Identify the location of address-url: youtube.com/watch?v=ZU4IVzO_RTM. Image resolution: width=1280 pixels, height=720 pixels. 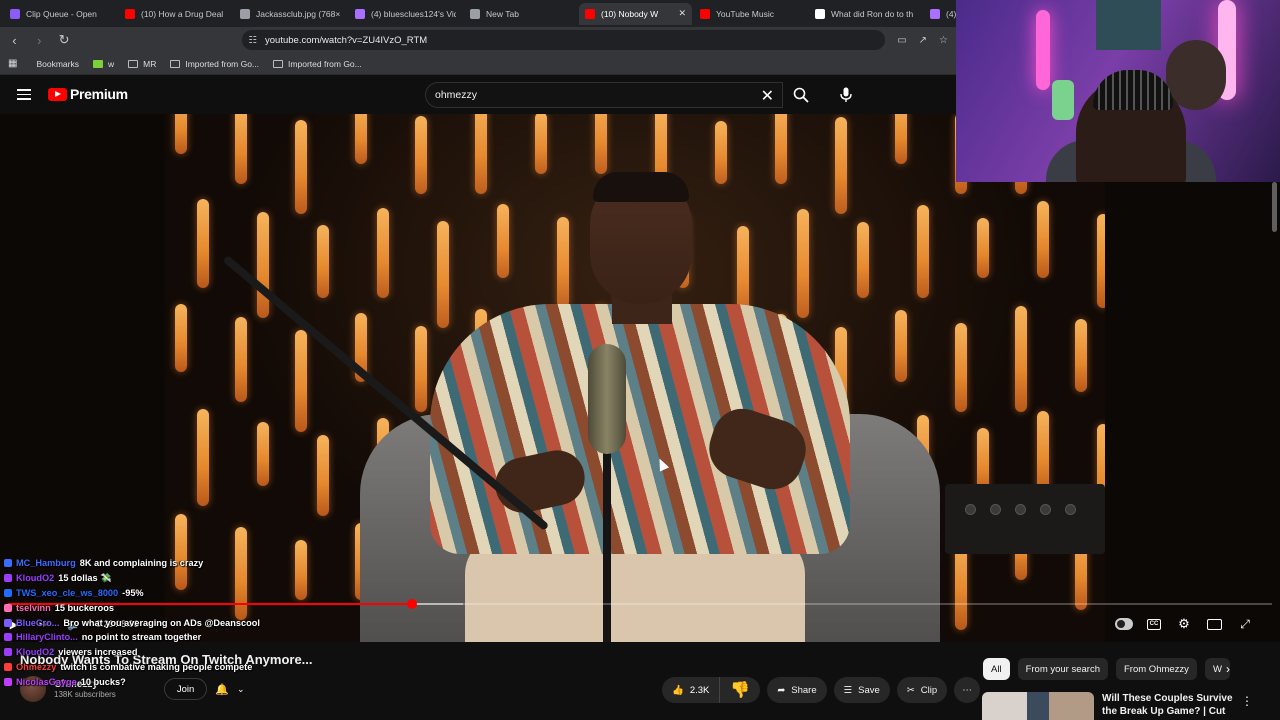
(346, 40).